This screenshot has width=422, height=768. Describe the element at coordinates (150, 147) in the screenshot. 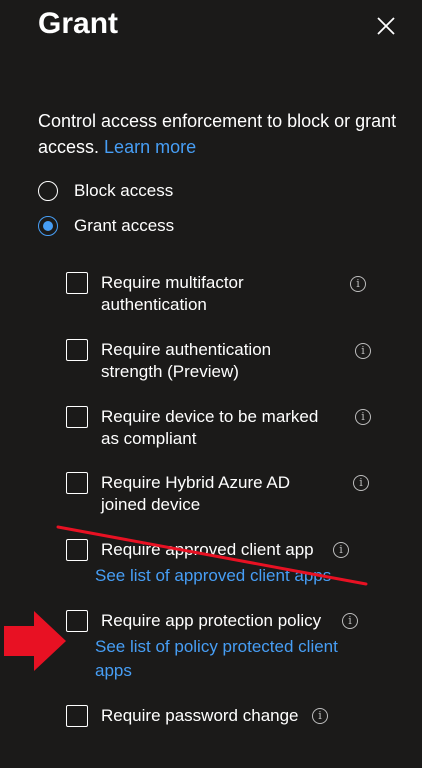

I see `learn-more-link: Learn more` at that location.